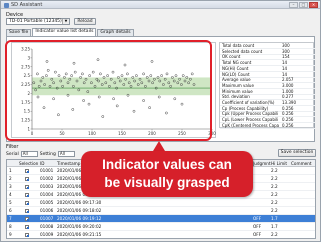 Image resolution: width=321 pixels, height=242 pixels. Describe the element at coordinates (64, 32) in the screenshot. I see `tab-indicator-value-list: Indicator value list details` at that location.